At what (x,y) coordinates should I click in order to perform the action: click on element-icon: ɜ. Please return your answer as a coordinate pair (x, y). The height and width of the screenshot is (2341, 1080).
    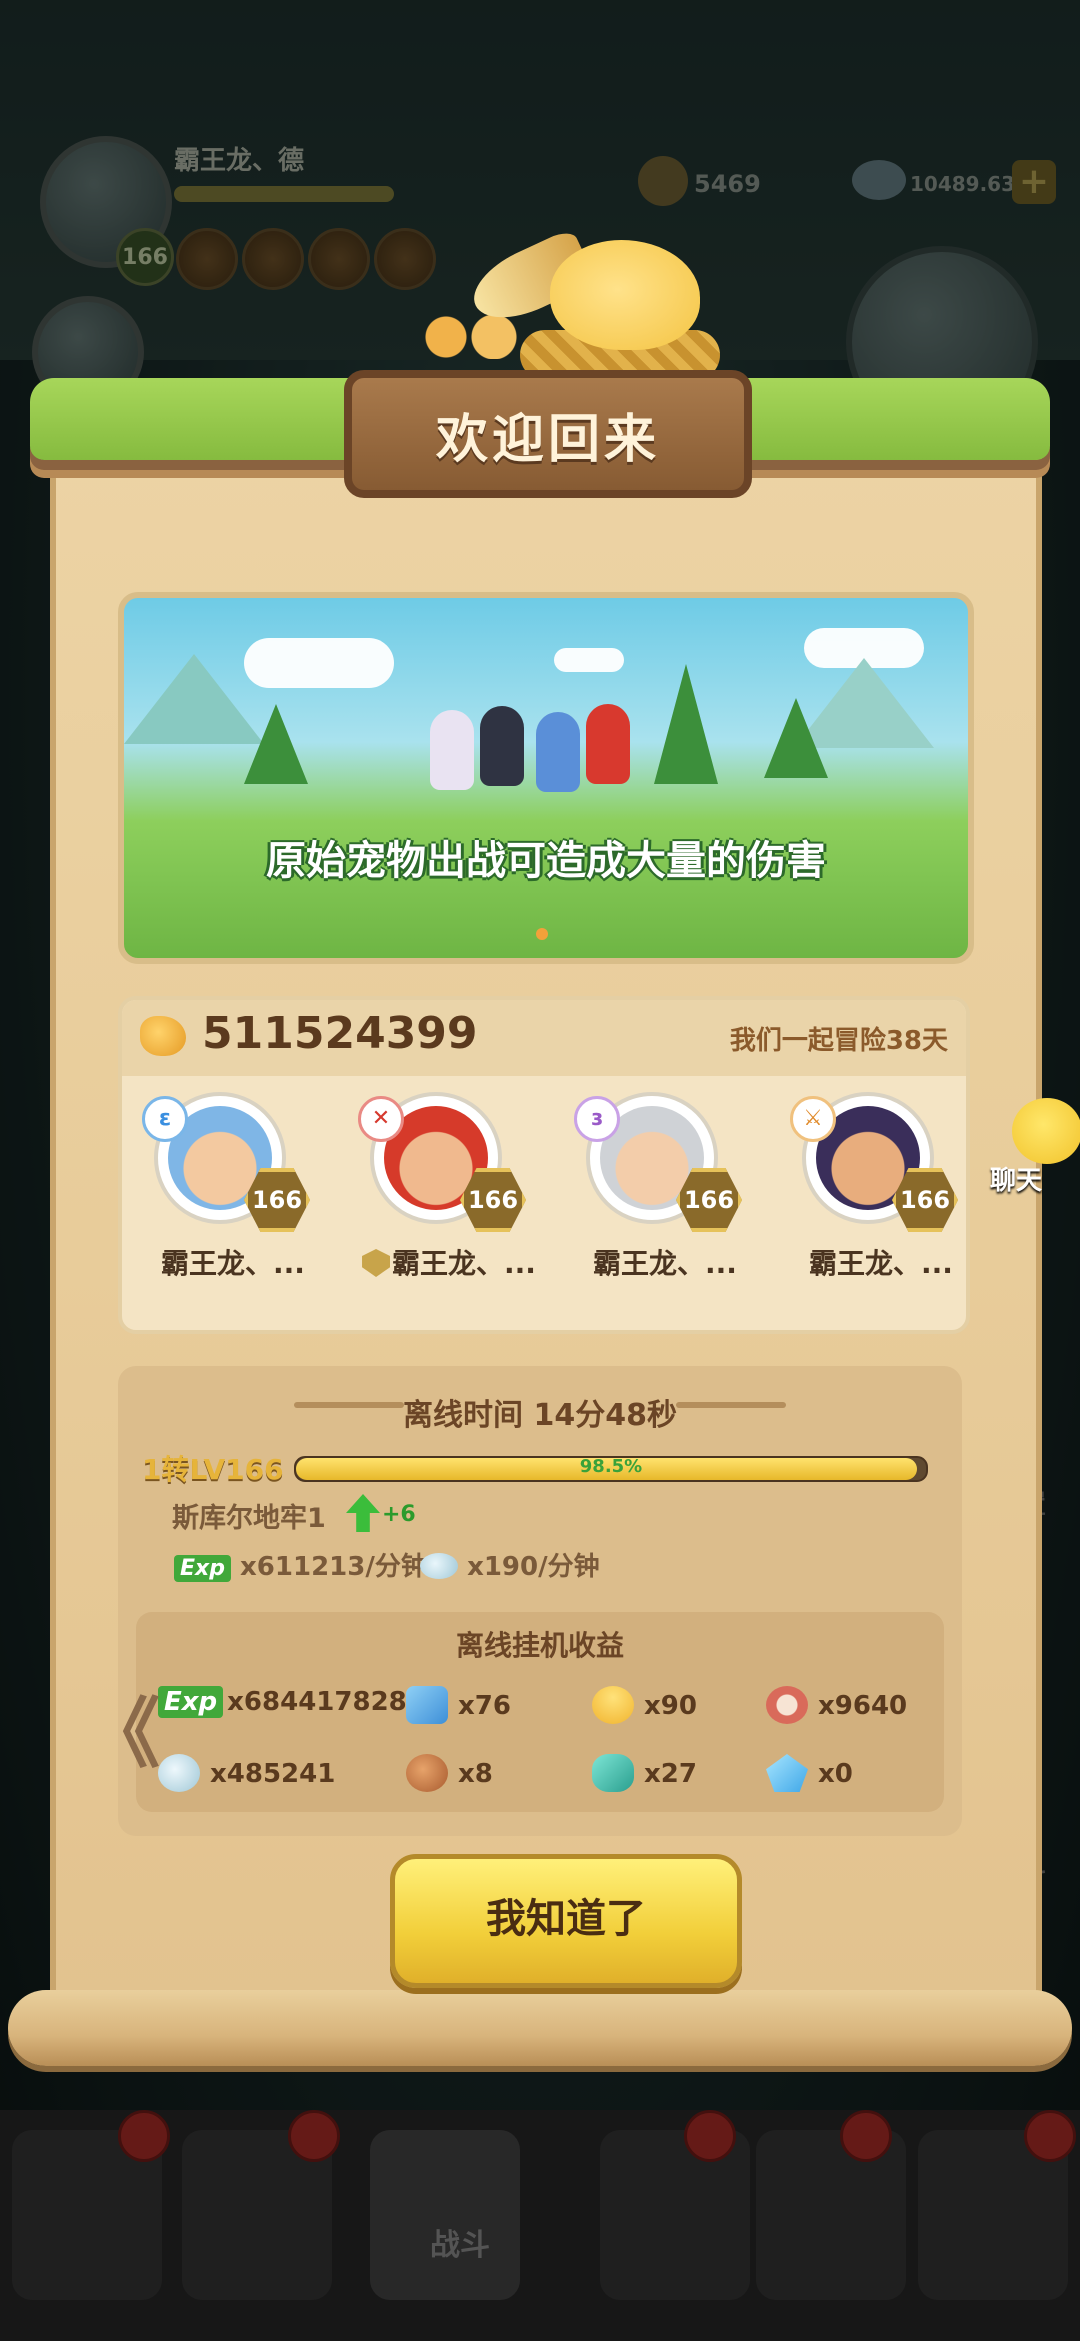
    Looking at the image, I should click on (597, 1119).